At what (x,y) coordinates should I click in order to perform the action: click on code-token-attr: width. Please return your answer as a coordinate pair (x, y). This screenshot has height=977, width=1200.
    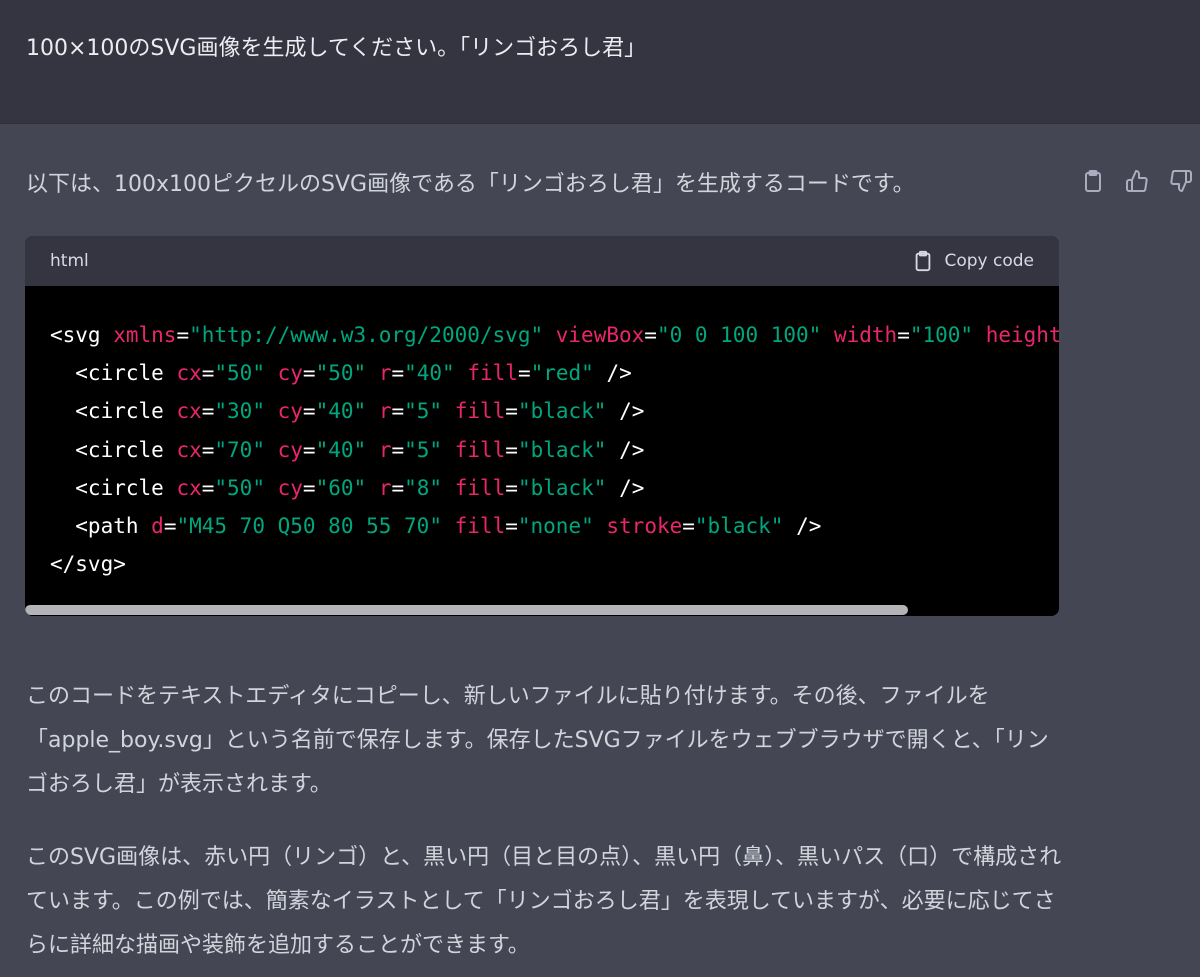
    Looking at the image, I should click on (865, 335).